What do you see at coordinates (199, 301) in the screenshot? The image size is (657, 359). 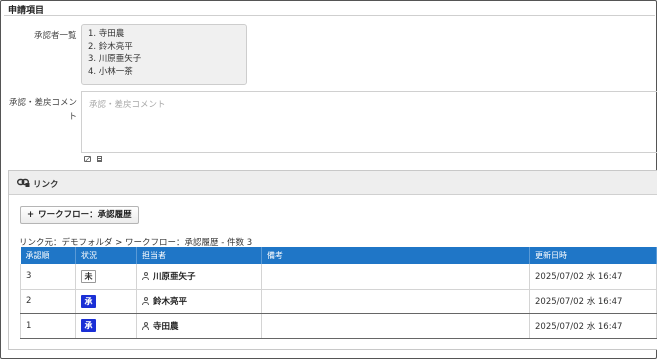 I see `assignee-cell: 鈴木亮平` at bounding box center [199, 301].